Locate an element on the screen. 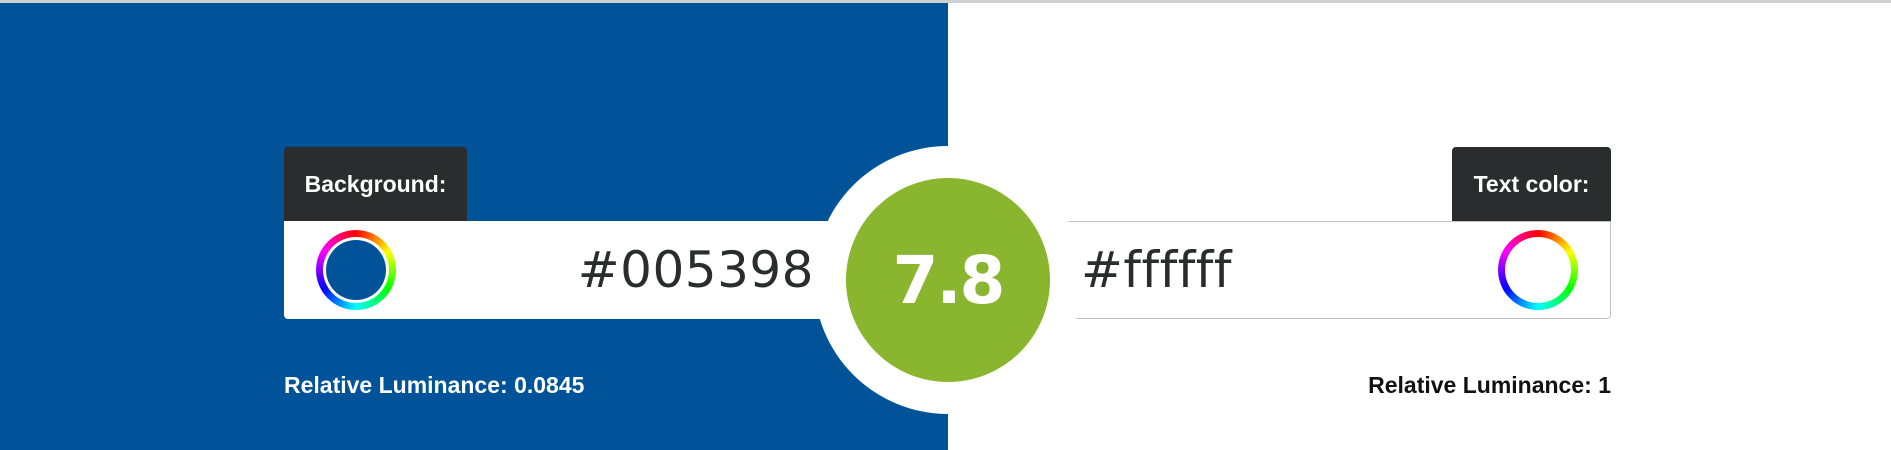  background-relative-luminance: Relative Luminance: 0.0845 is located at coordinates (434, 385).